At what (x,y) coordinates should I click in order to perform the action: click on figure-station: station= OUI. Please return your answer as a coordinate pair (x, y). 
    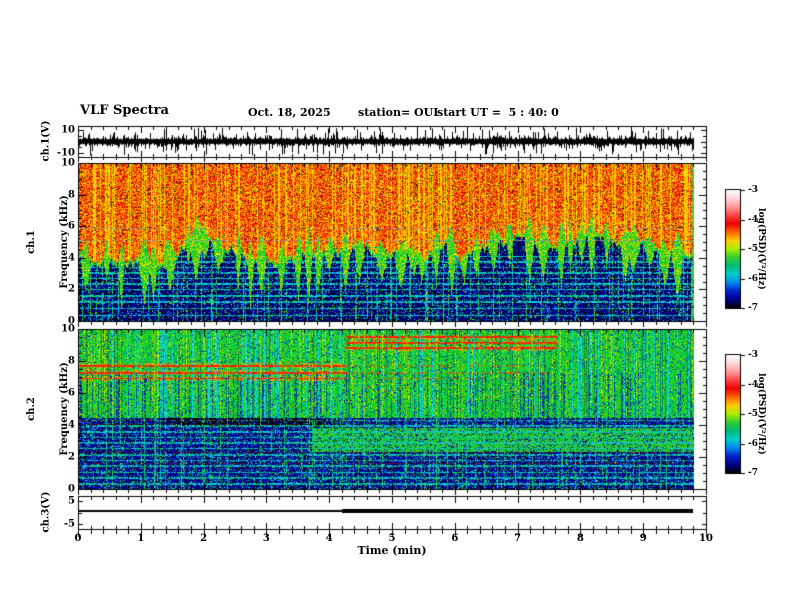
    Looking at the image, I should click on (398, 112).